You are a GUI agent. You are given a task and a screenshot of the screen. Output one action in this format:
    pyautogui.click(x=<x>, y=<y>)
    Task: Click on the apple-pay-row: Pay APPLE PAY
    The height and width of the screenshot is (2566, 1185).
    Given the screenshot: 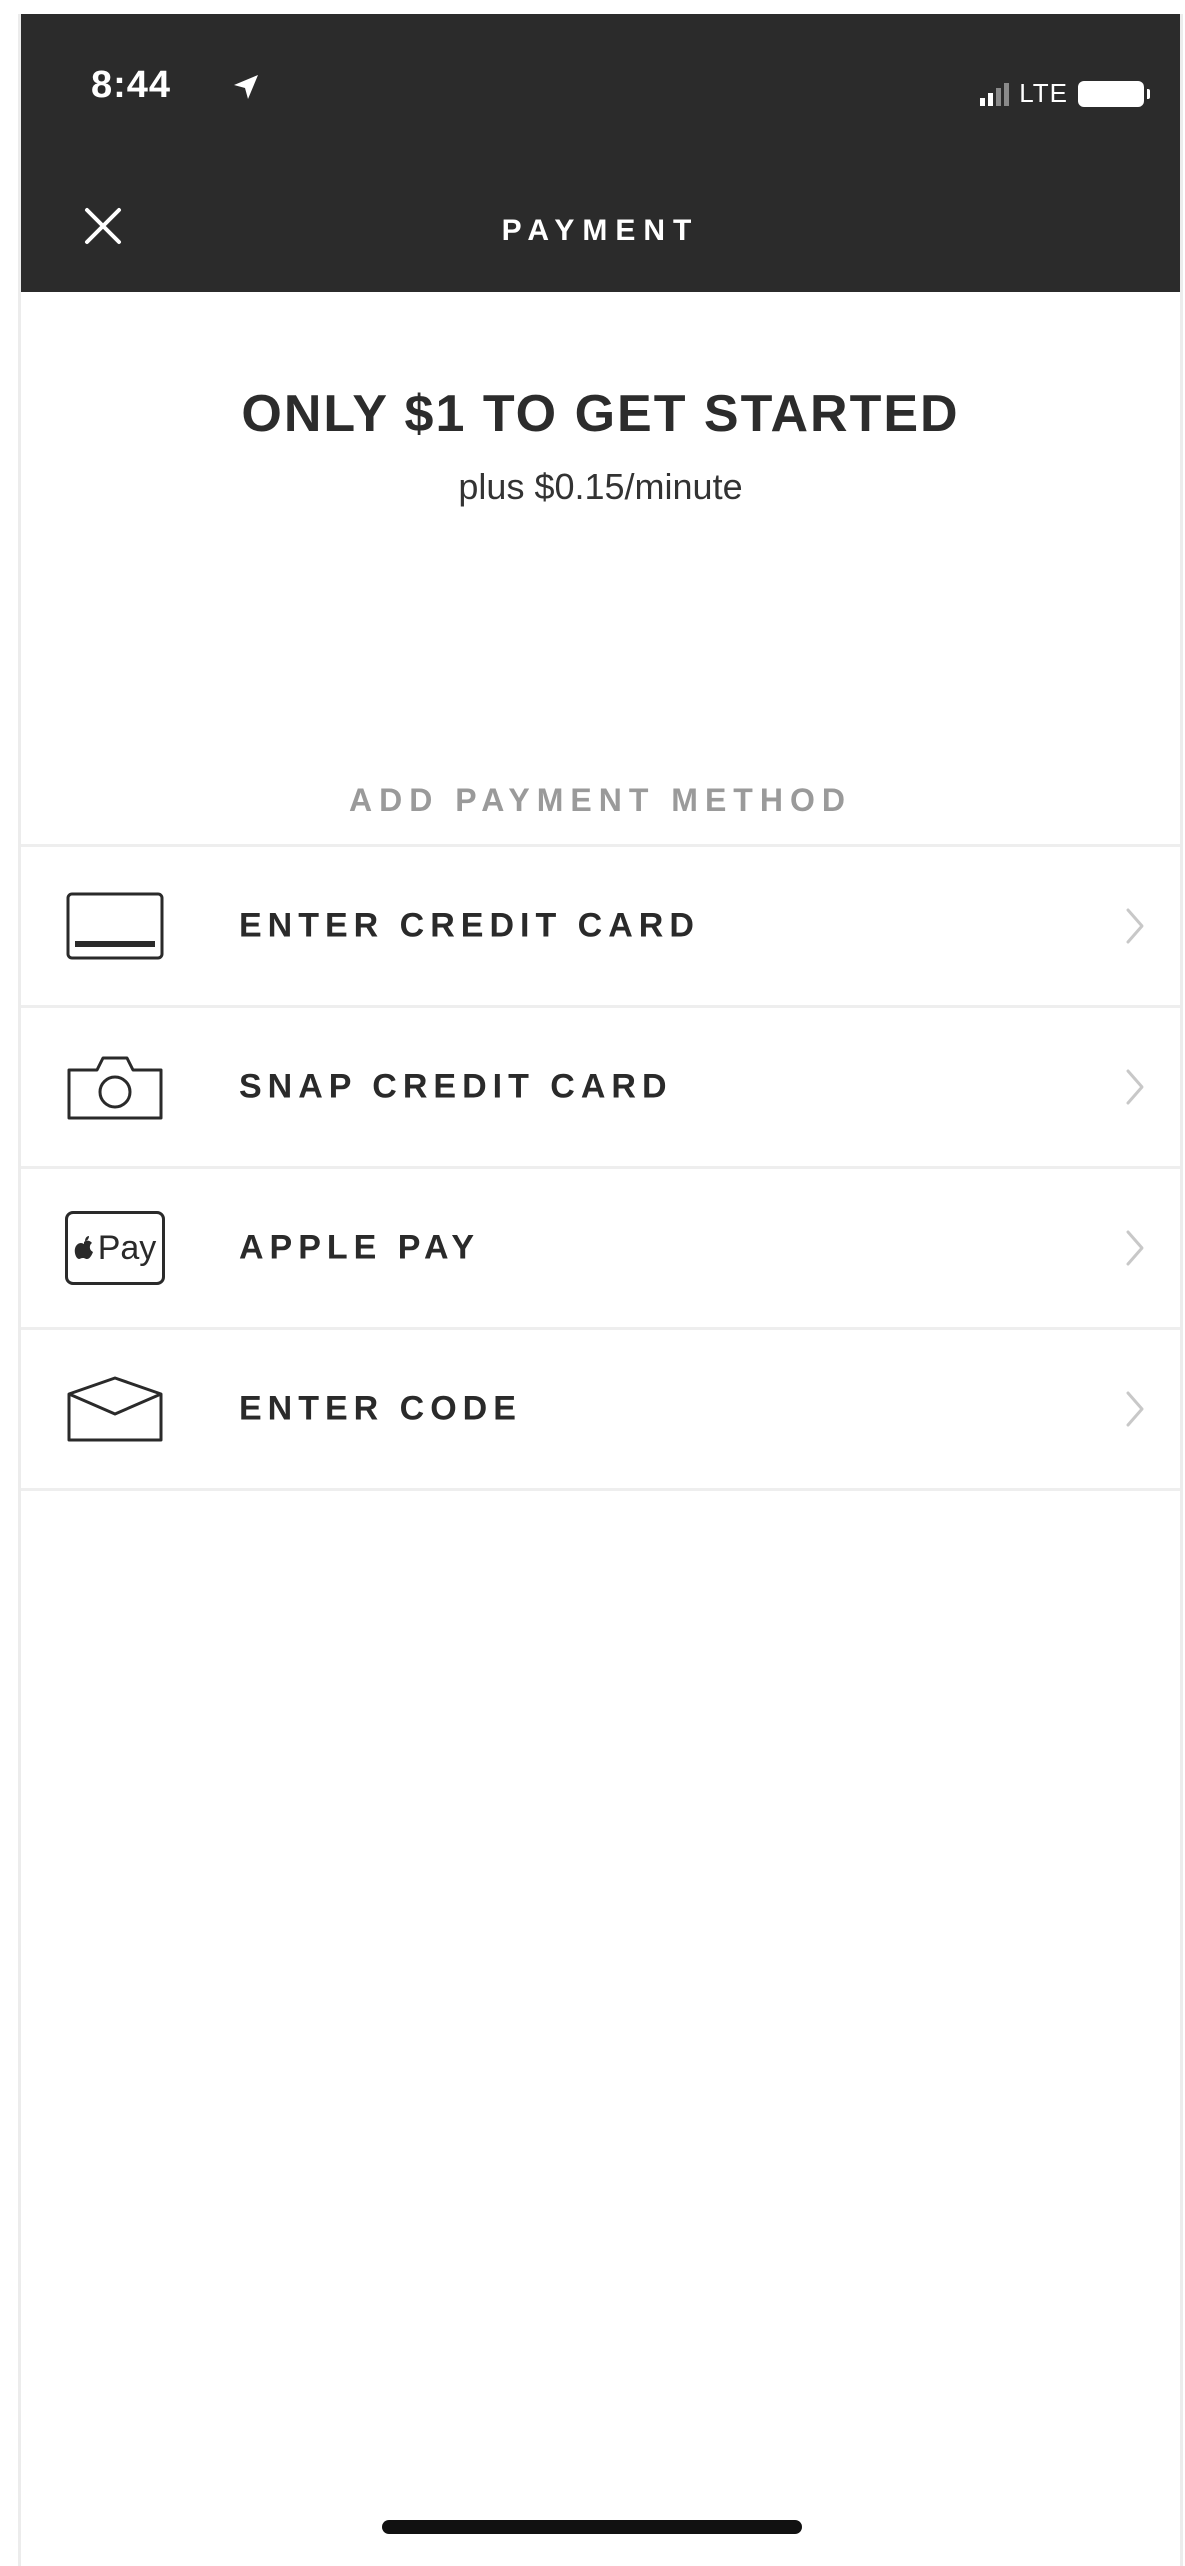 What is the action you would take?
    pyautogui.click(x=600, y=1249)
    